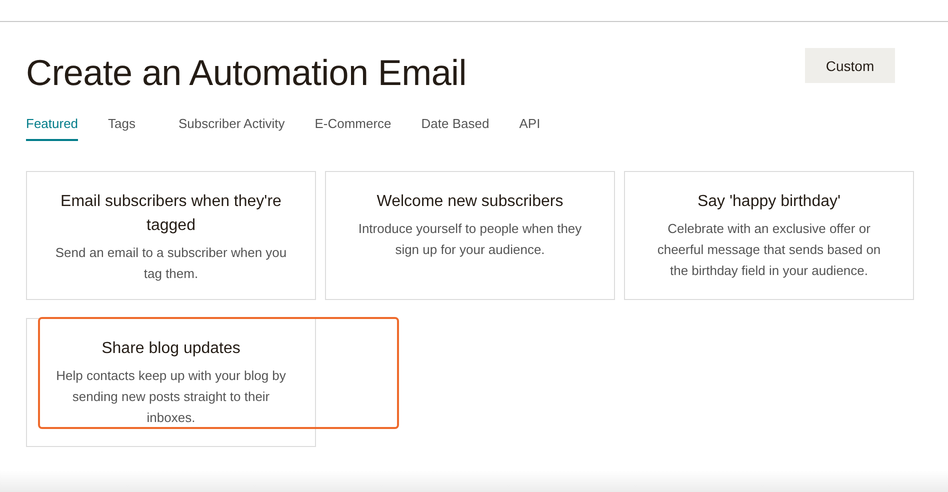 The image size is (948, 492). I want to click on automation-card: Welcome new subscribers Introduce yourself to people when they sign up for your audience., so click(470, 235).